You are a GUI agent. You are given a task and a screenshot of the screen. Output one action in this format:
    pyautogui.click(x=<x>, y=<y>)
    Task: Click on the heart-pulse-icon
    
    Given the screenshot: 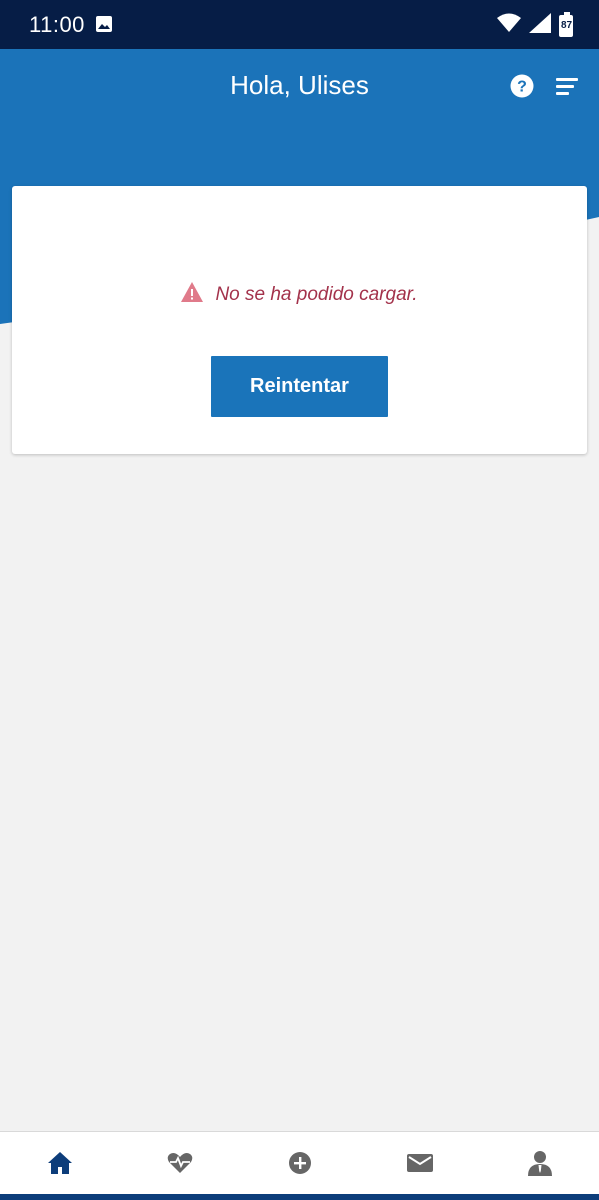 What is the action you would take?
    pyautogui.click(x=180, y=1163)
    